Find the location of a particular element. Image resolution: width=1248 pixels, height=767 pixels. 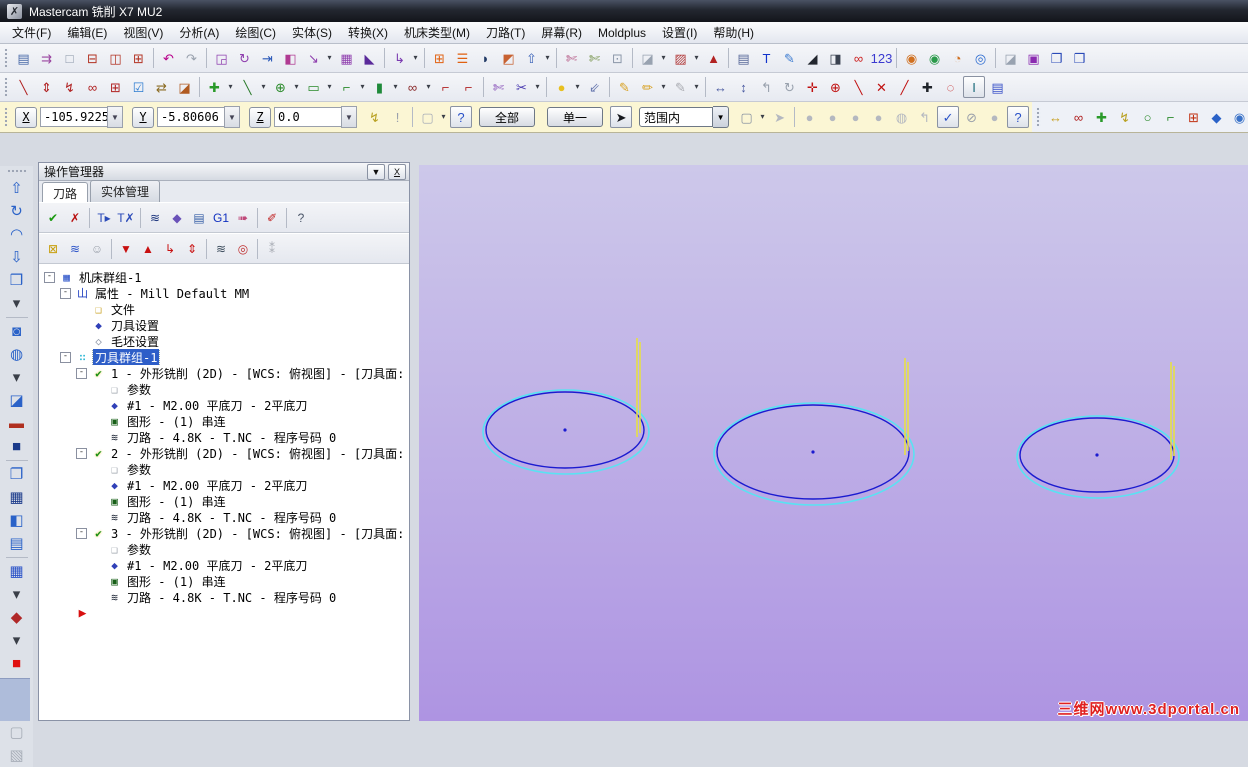

z-coordinate-field: 0.0 is located at coordinates (307, 117).